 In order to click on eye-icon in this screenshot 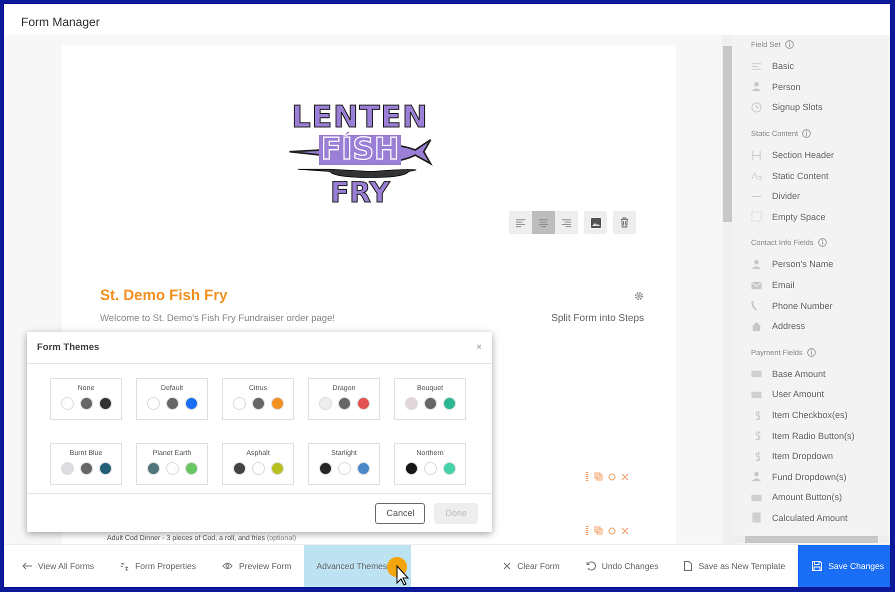, I will do `click(227, 566)`.